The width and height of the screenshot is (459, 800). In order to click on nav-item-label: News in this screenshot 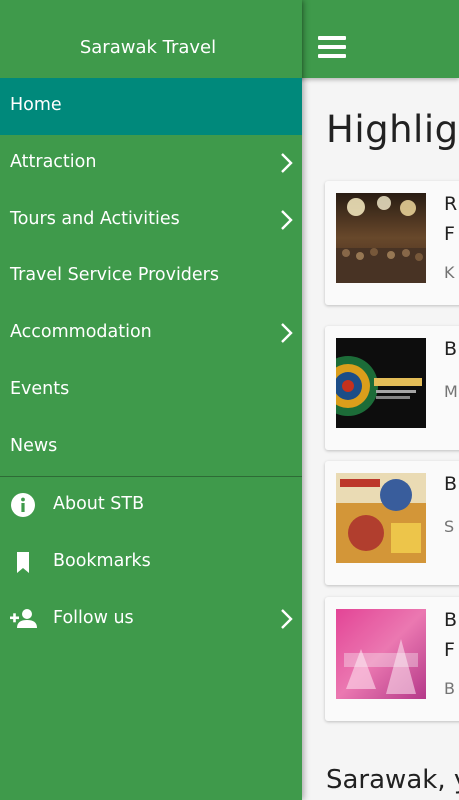, I will do `click(34, 446)`.